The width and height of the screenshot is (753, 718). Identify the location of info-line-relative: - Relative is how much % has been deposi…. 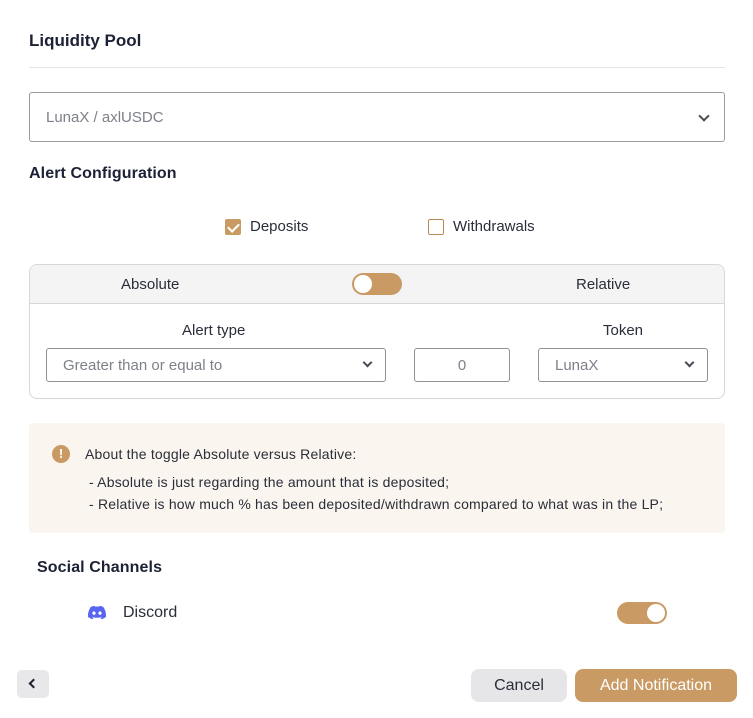
(376, 504).